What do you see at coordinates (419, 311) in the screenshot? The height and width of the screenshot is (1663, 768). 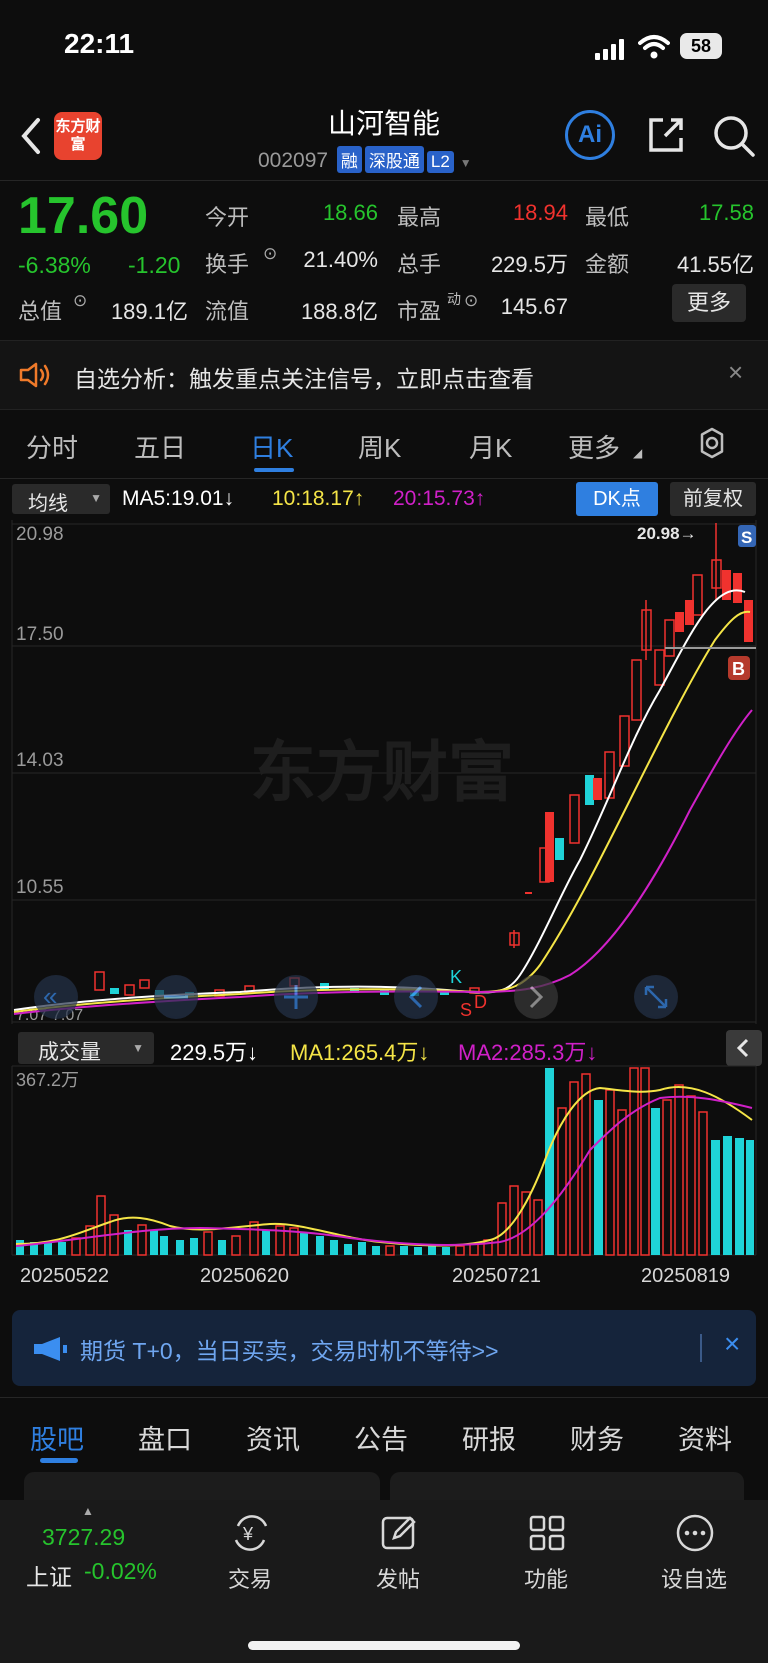 I see `pe-label: 市盈` at bounding box center [419, 311].